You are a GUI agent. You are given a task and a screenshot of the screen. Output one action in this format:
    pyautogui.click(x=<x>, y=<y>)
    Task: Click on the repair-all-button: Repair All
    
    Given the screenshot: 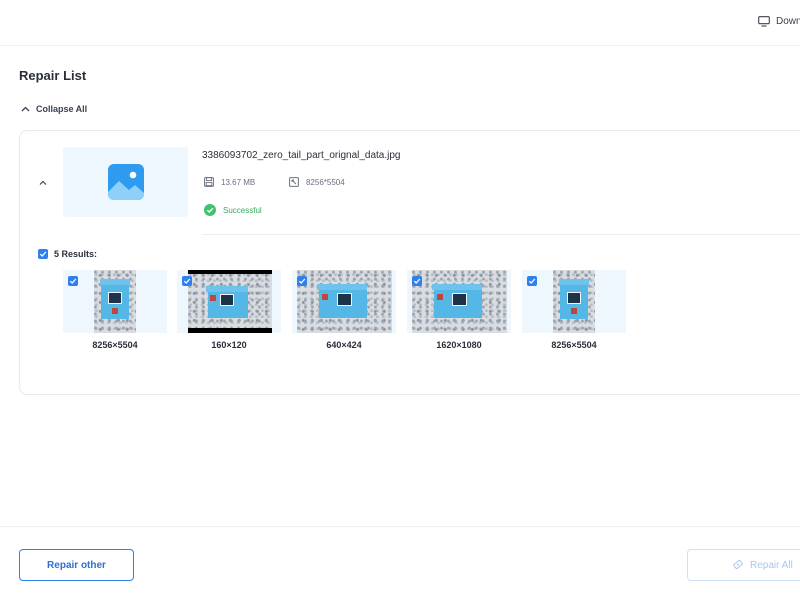 What is the action you would take?
    pyautogui.click(x=743, y=565)
    